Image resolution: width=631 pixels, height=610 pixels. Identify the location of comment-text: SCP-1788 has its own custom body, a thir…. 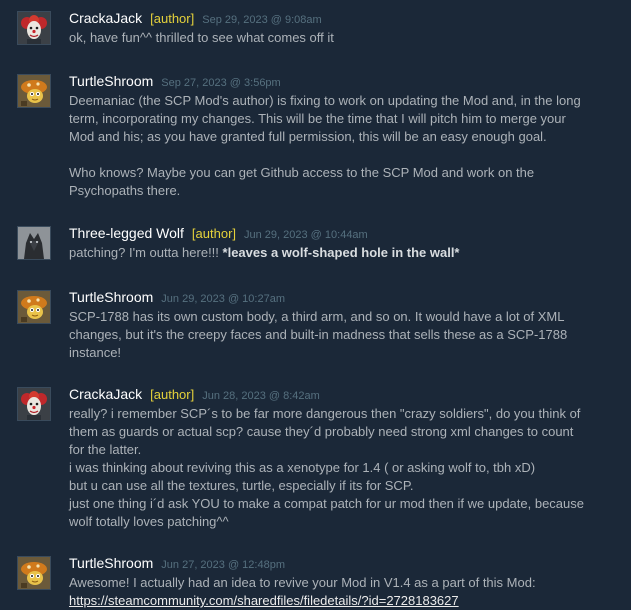
(344, 335).